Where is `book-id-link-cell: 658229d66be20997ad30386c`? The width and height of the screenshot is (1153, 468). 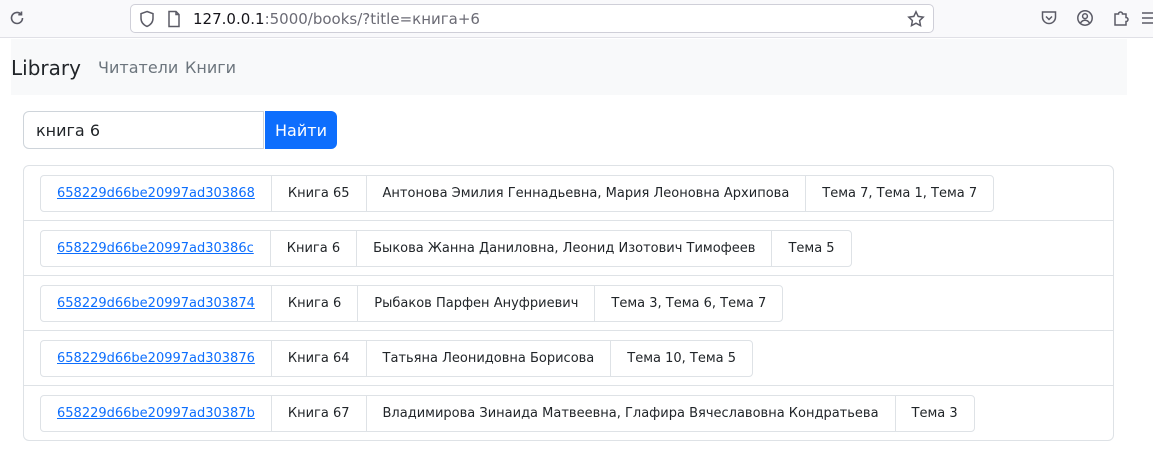 book-id-link-cell: 658229d66be20997ad30386c is located at coordinates (155, 248).